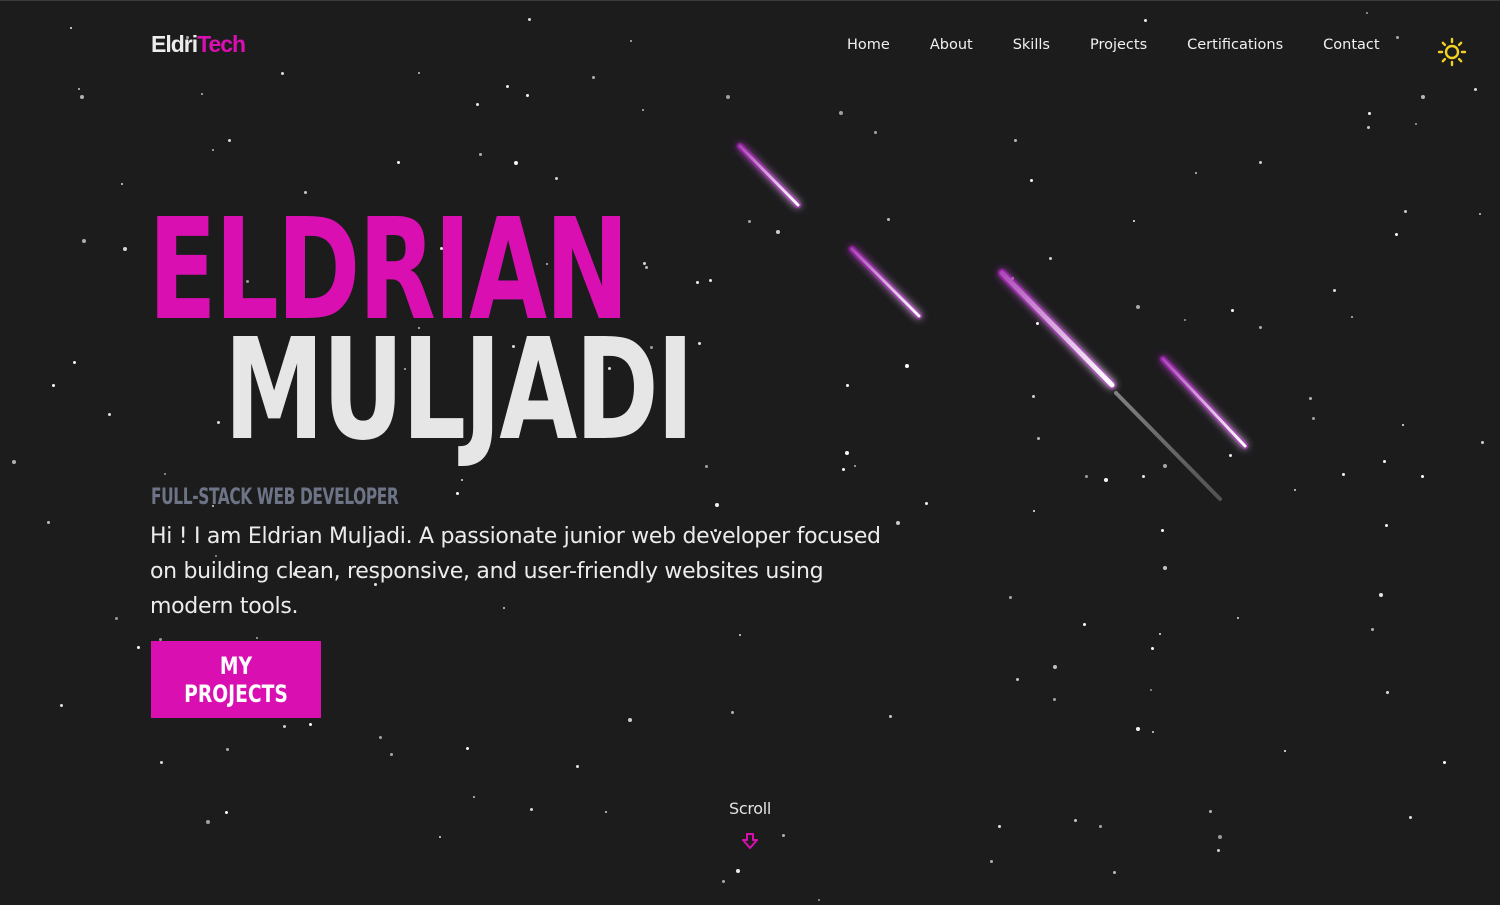 This screenshot has height=905, width=1500. What do you see at coordinates (951, 45) in the screenshot?
I see `nav-item-about: About` at bounding box center [951, 45].